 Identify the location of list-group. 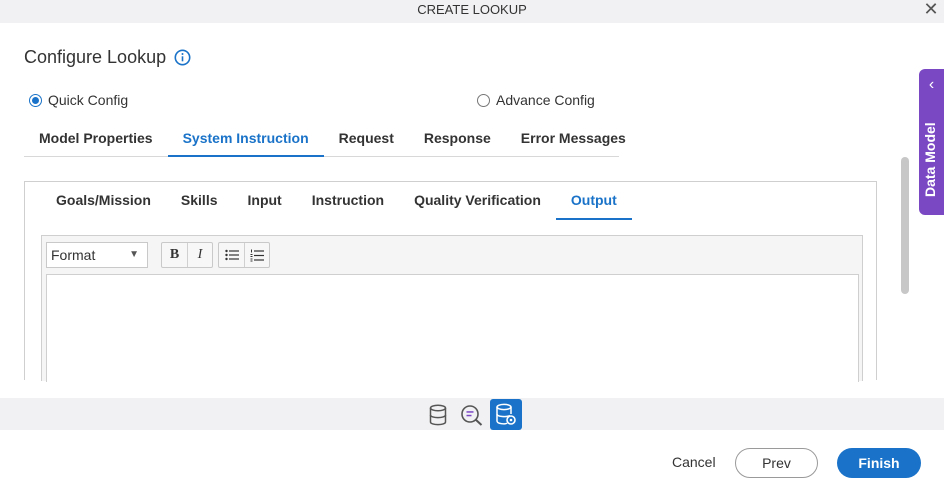
(244, 255).